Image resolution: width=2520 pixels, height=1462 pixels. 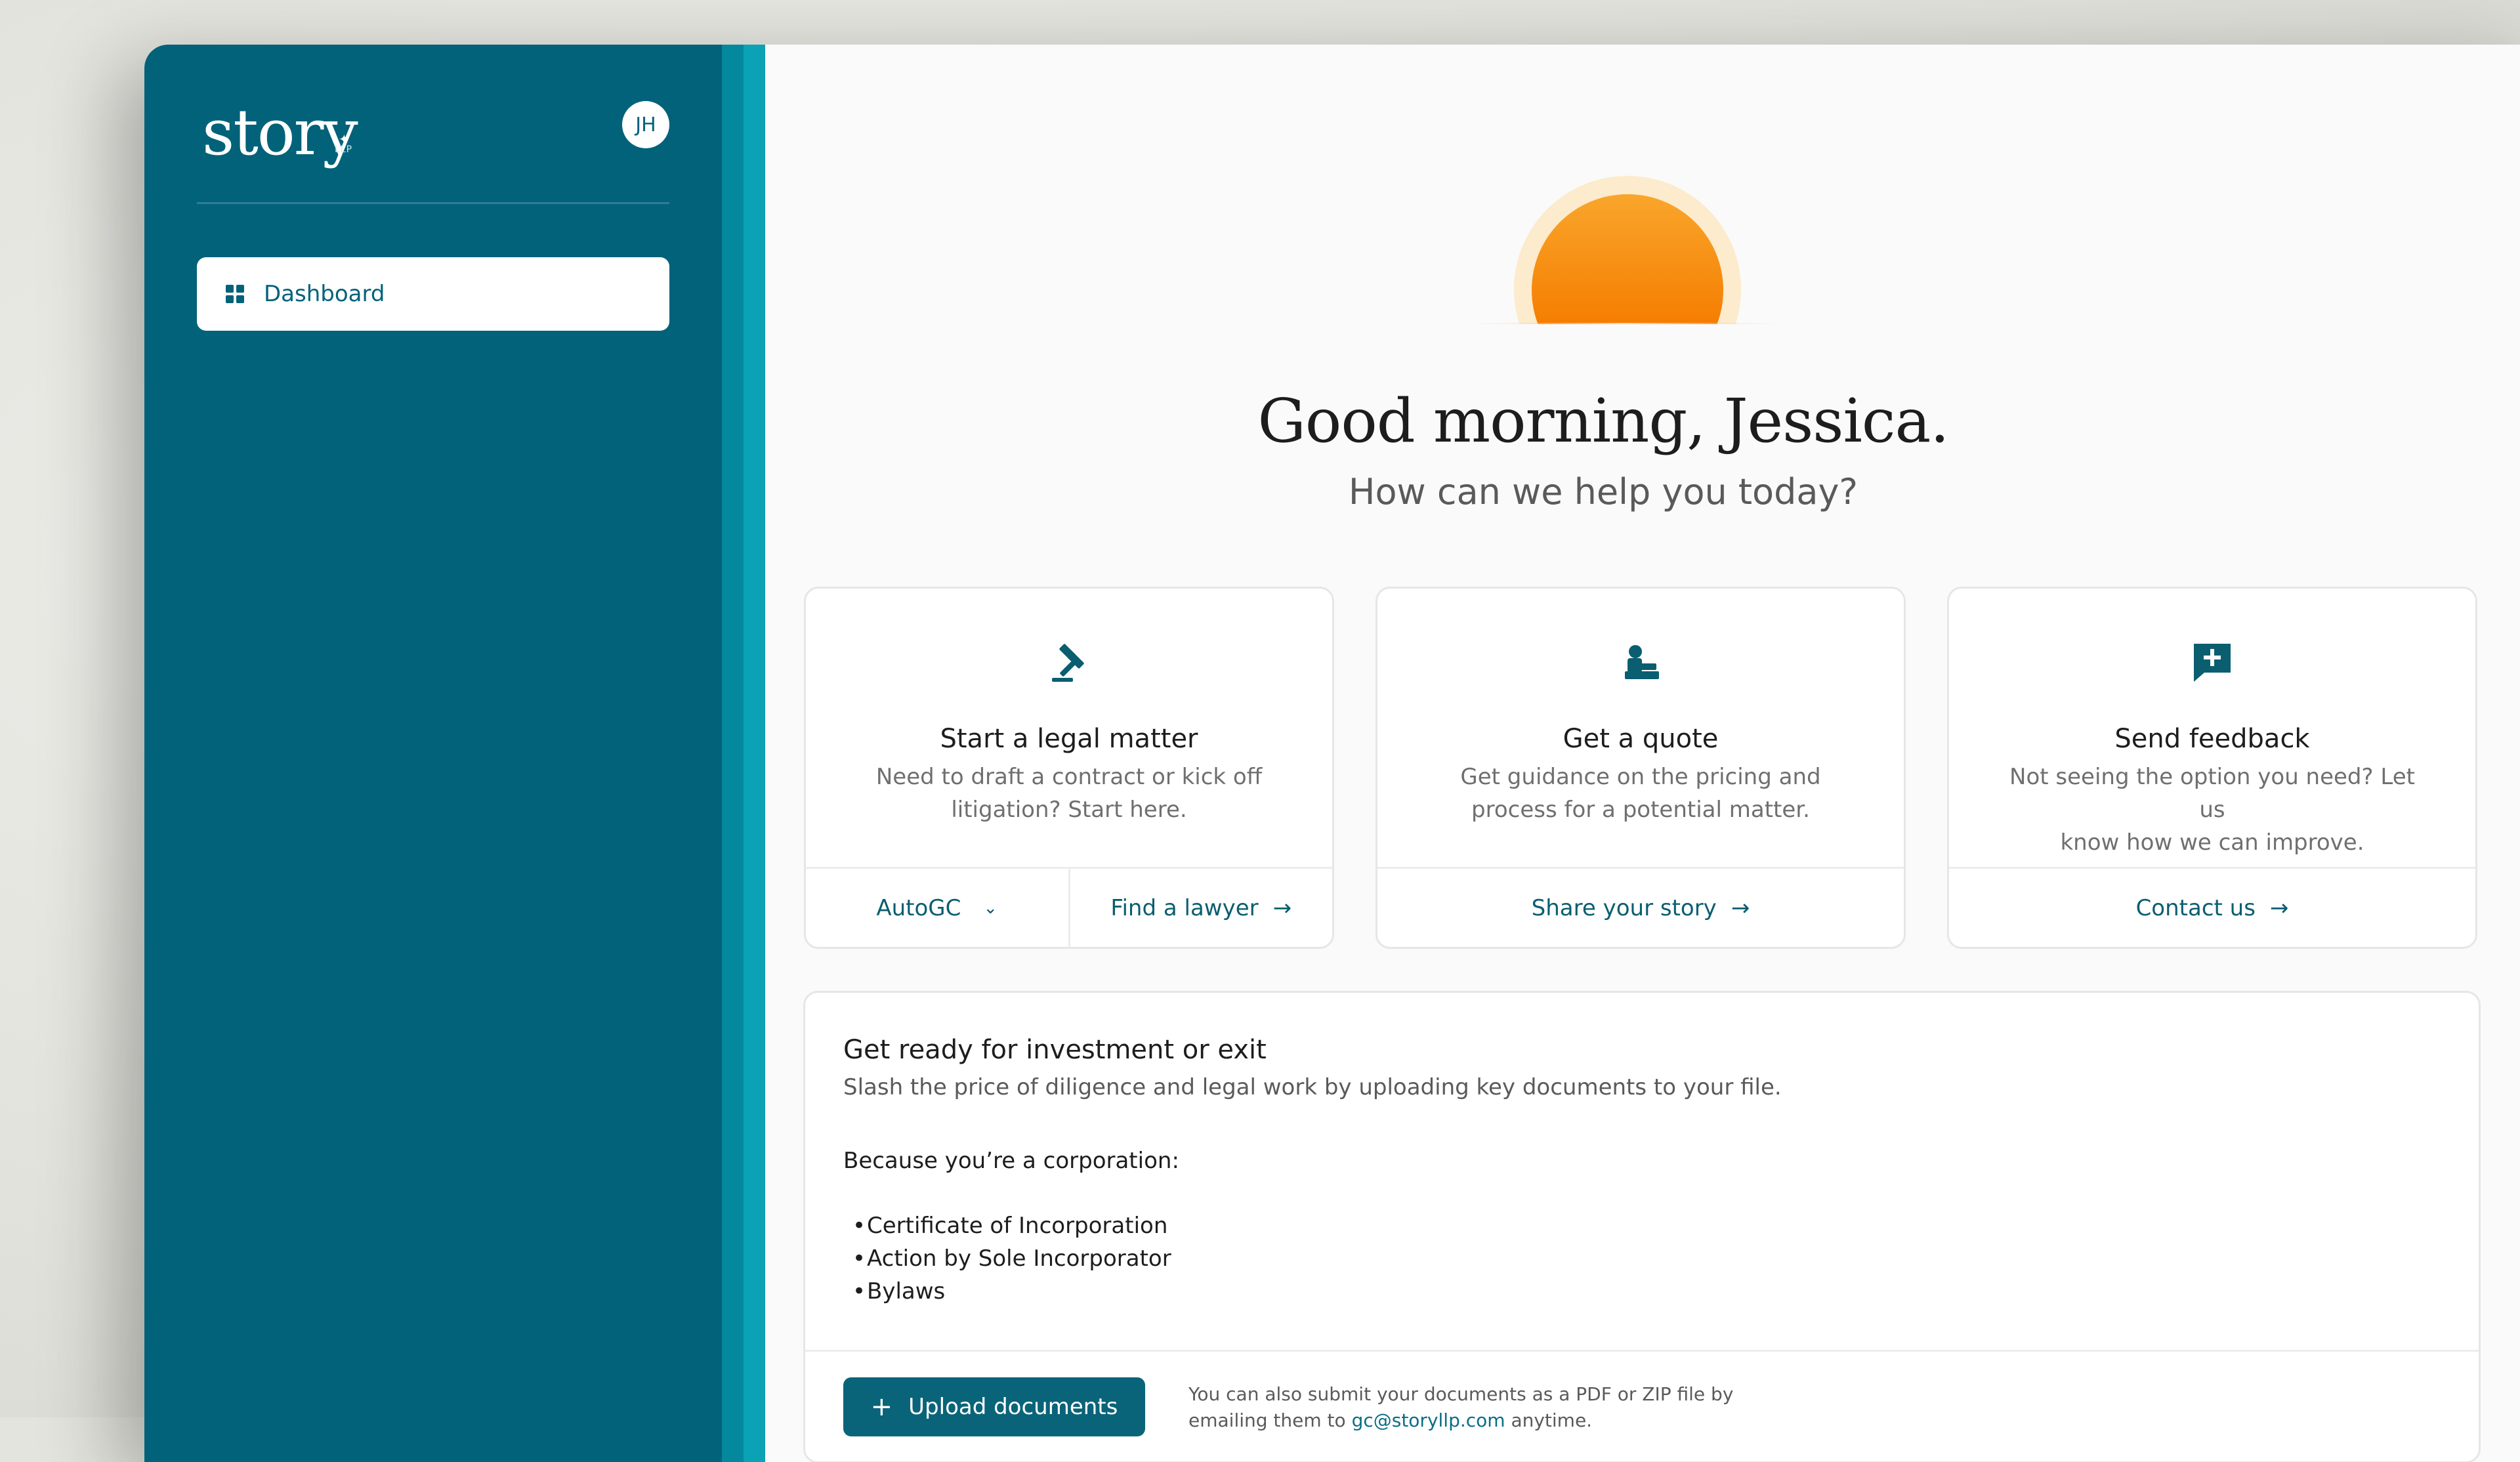 I want to click on panel-divider, so click(x=1642, y=1351).